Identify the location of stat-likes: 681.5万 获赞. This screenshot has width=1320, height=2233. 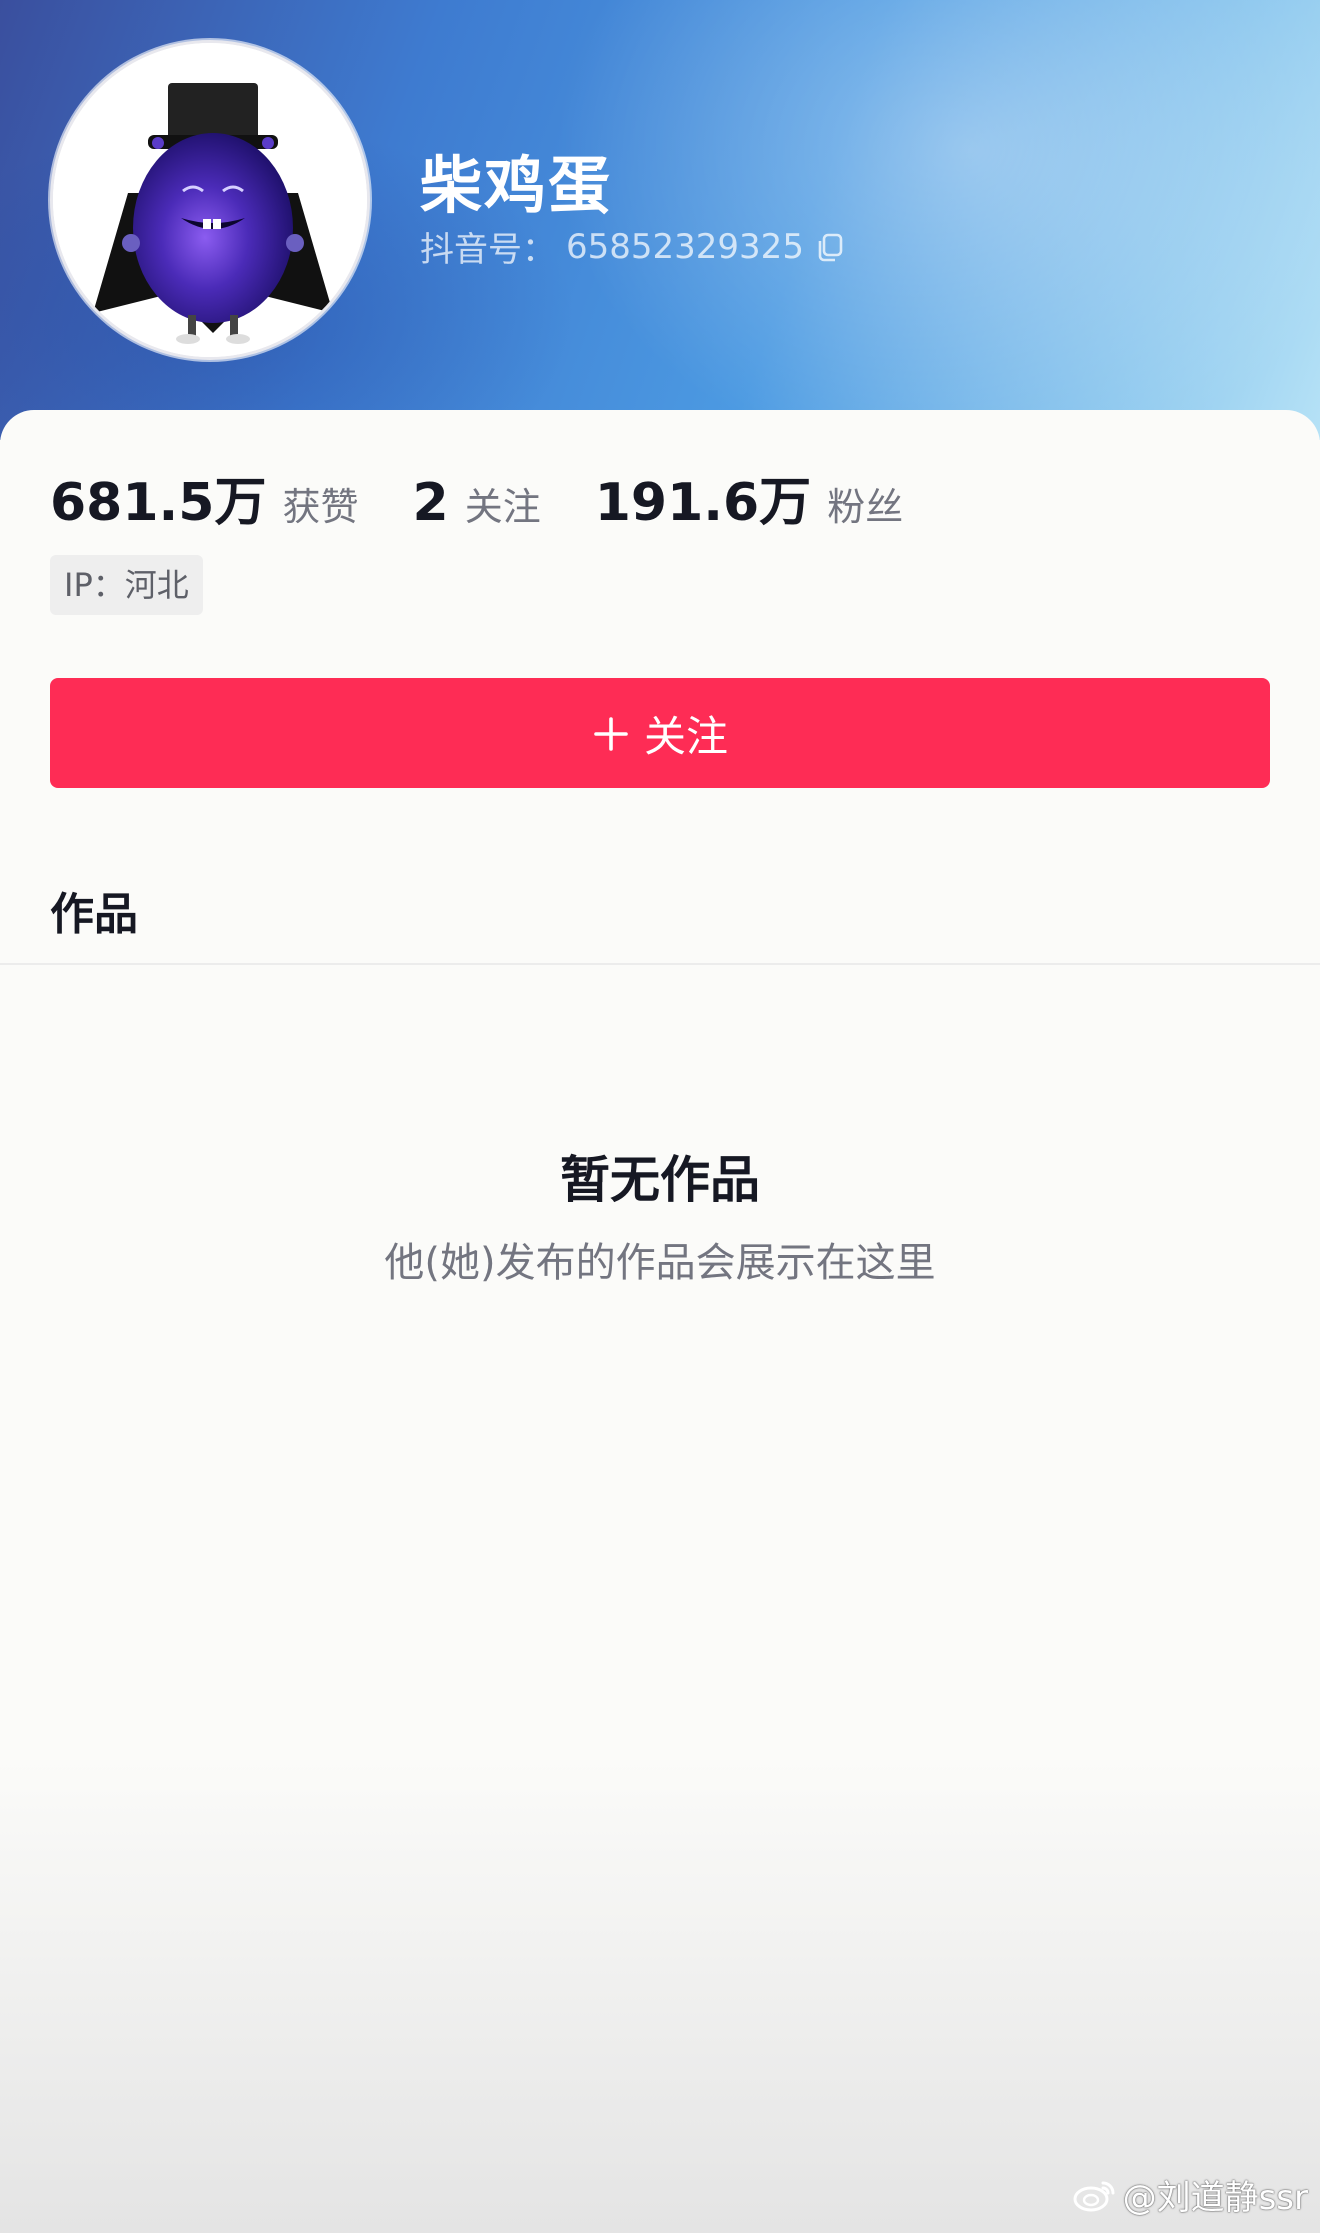
(204, 497).